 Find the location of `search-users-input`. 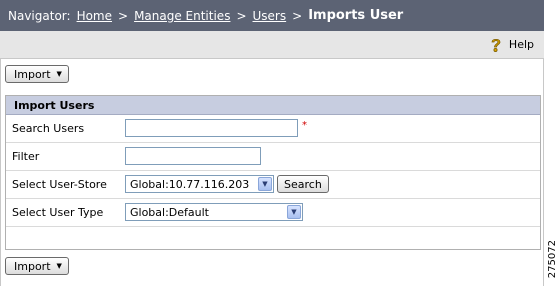

search-users-input is located at coordinates (211, 128).